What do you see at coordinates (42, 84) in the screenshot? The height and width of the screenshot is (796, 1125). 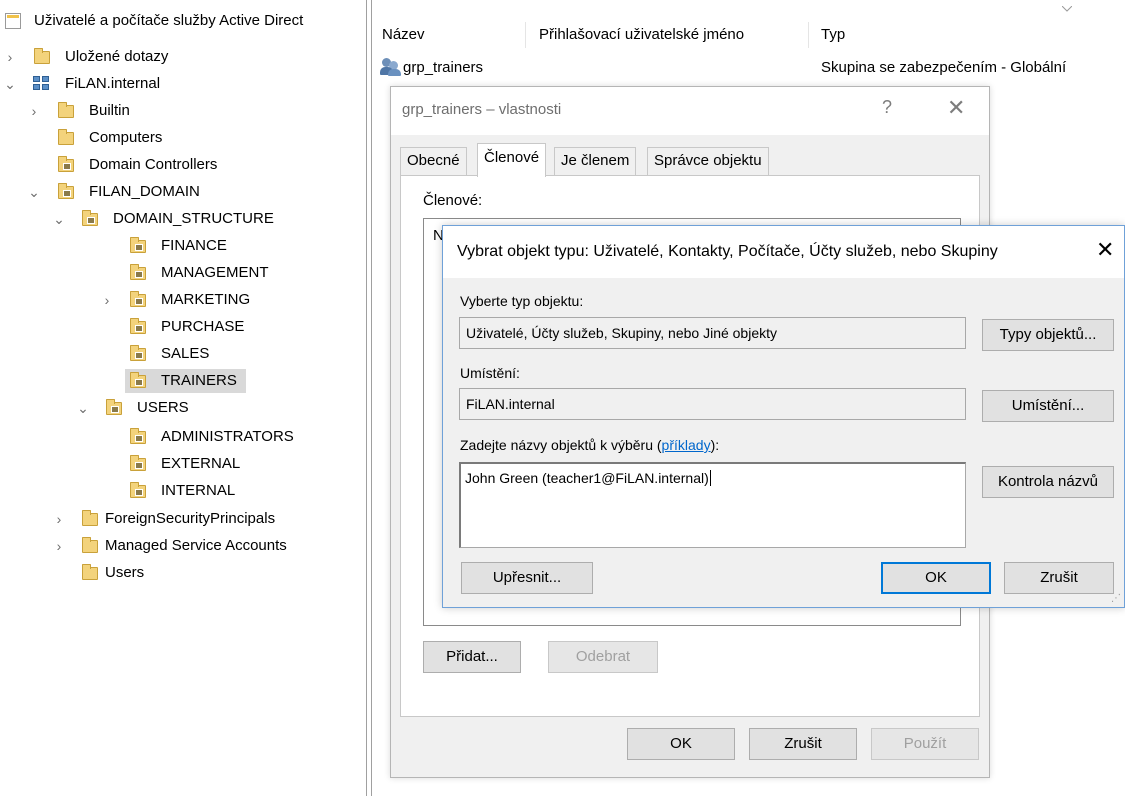 I see `domain-icon` at bounding box center [42, 84].